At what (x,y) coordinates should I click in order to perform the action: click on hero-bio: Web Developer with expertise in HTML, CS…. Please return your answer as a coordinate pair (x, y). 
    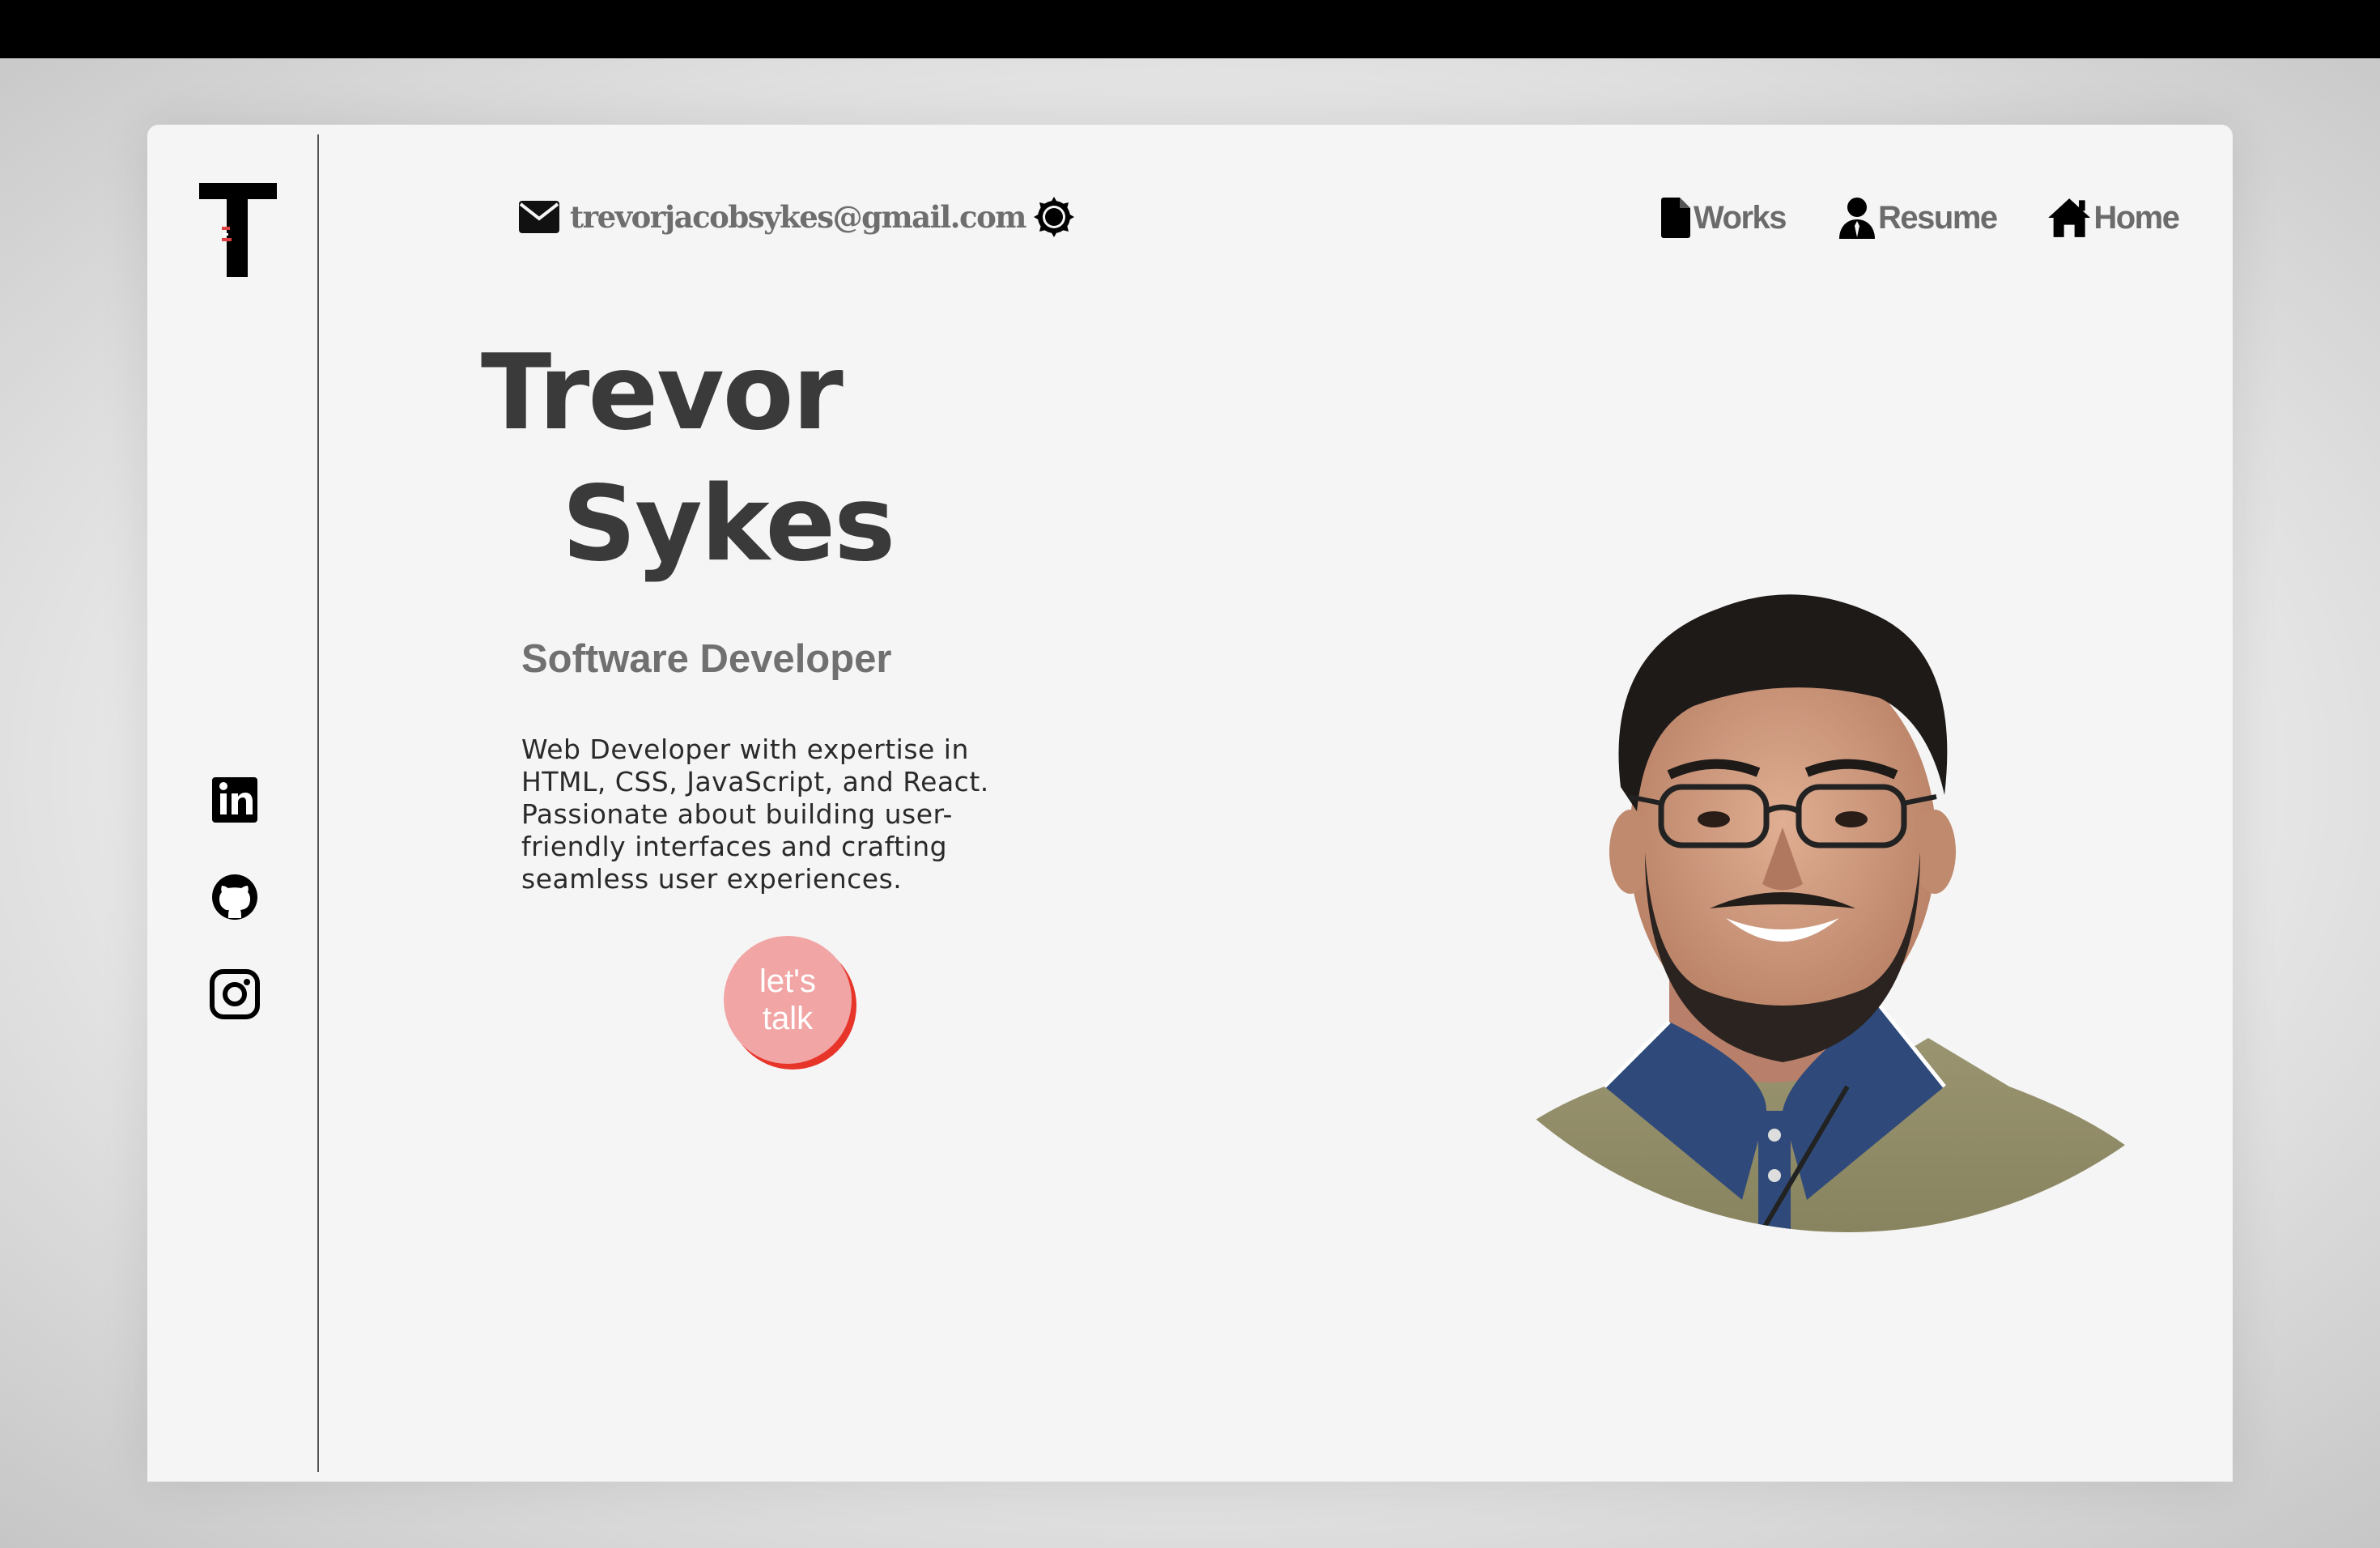
    Looking at the image, I should click on (755, 814).